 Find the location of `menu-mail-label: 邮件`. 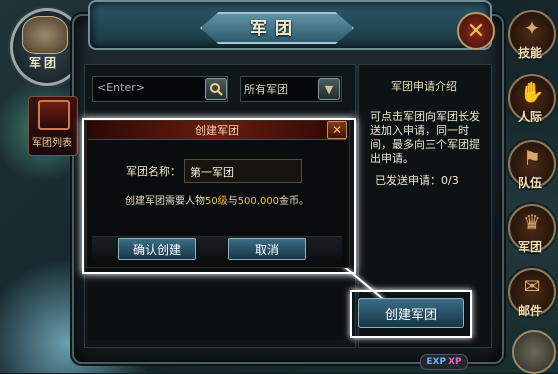

menu-mail-label: 邮件 is located at coordinates (529, 311).